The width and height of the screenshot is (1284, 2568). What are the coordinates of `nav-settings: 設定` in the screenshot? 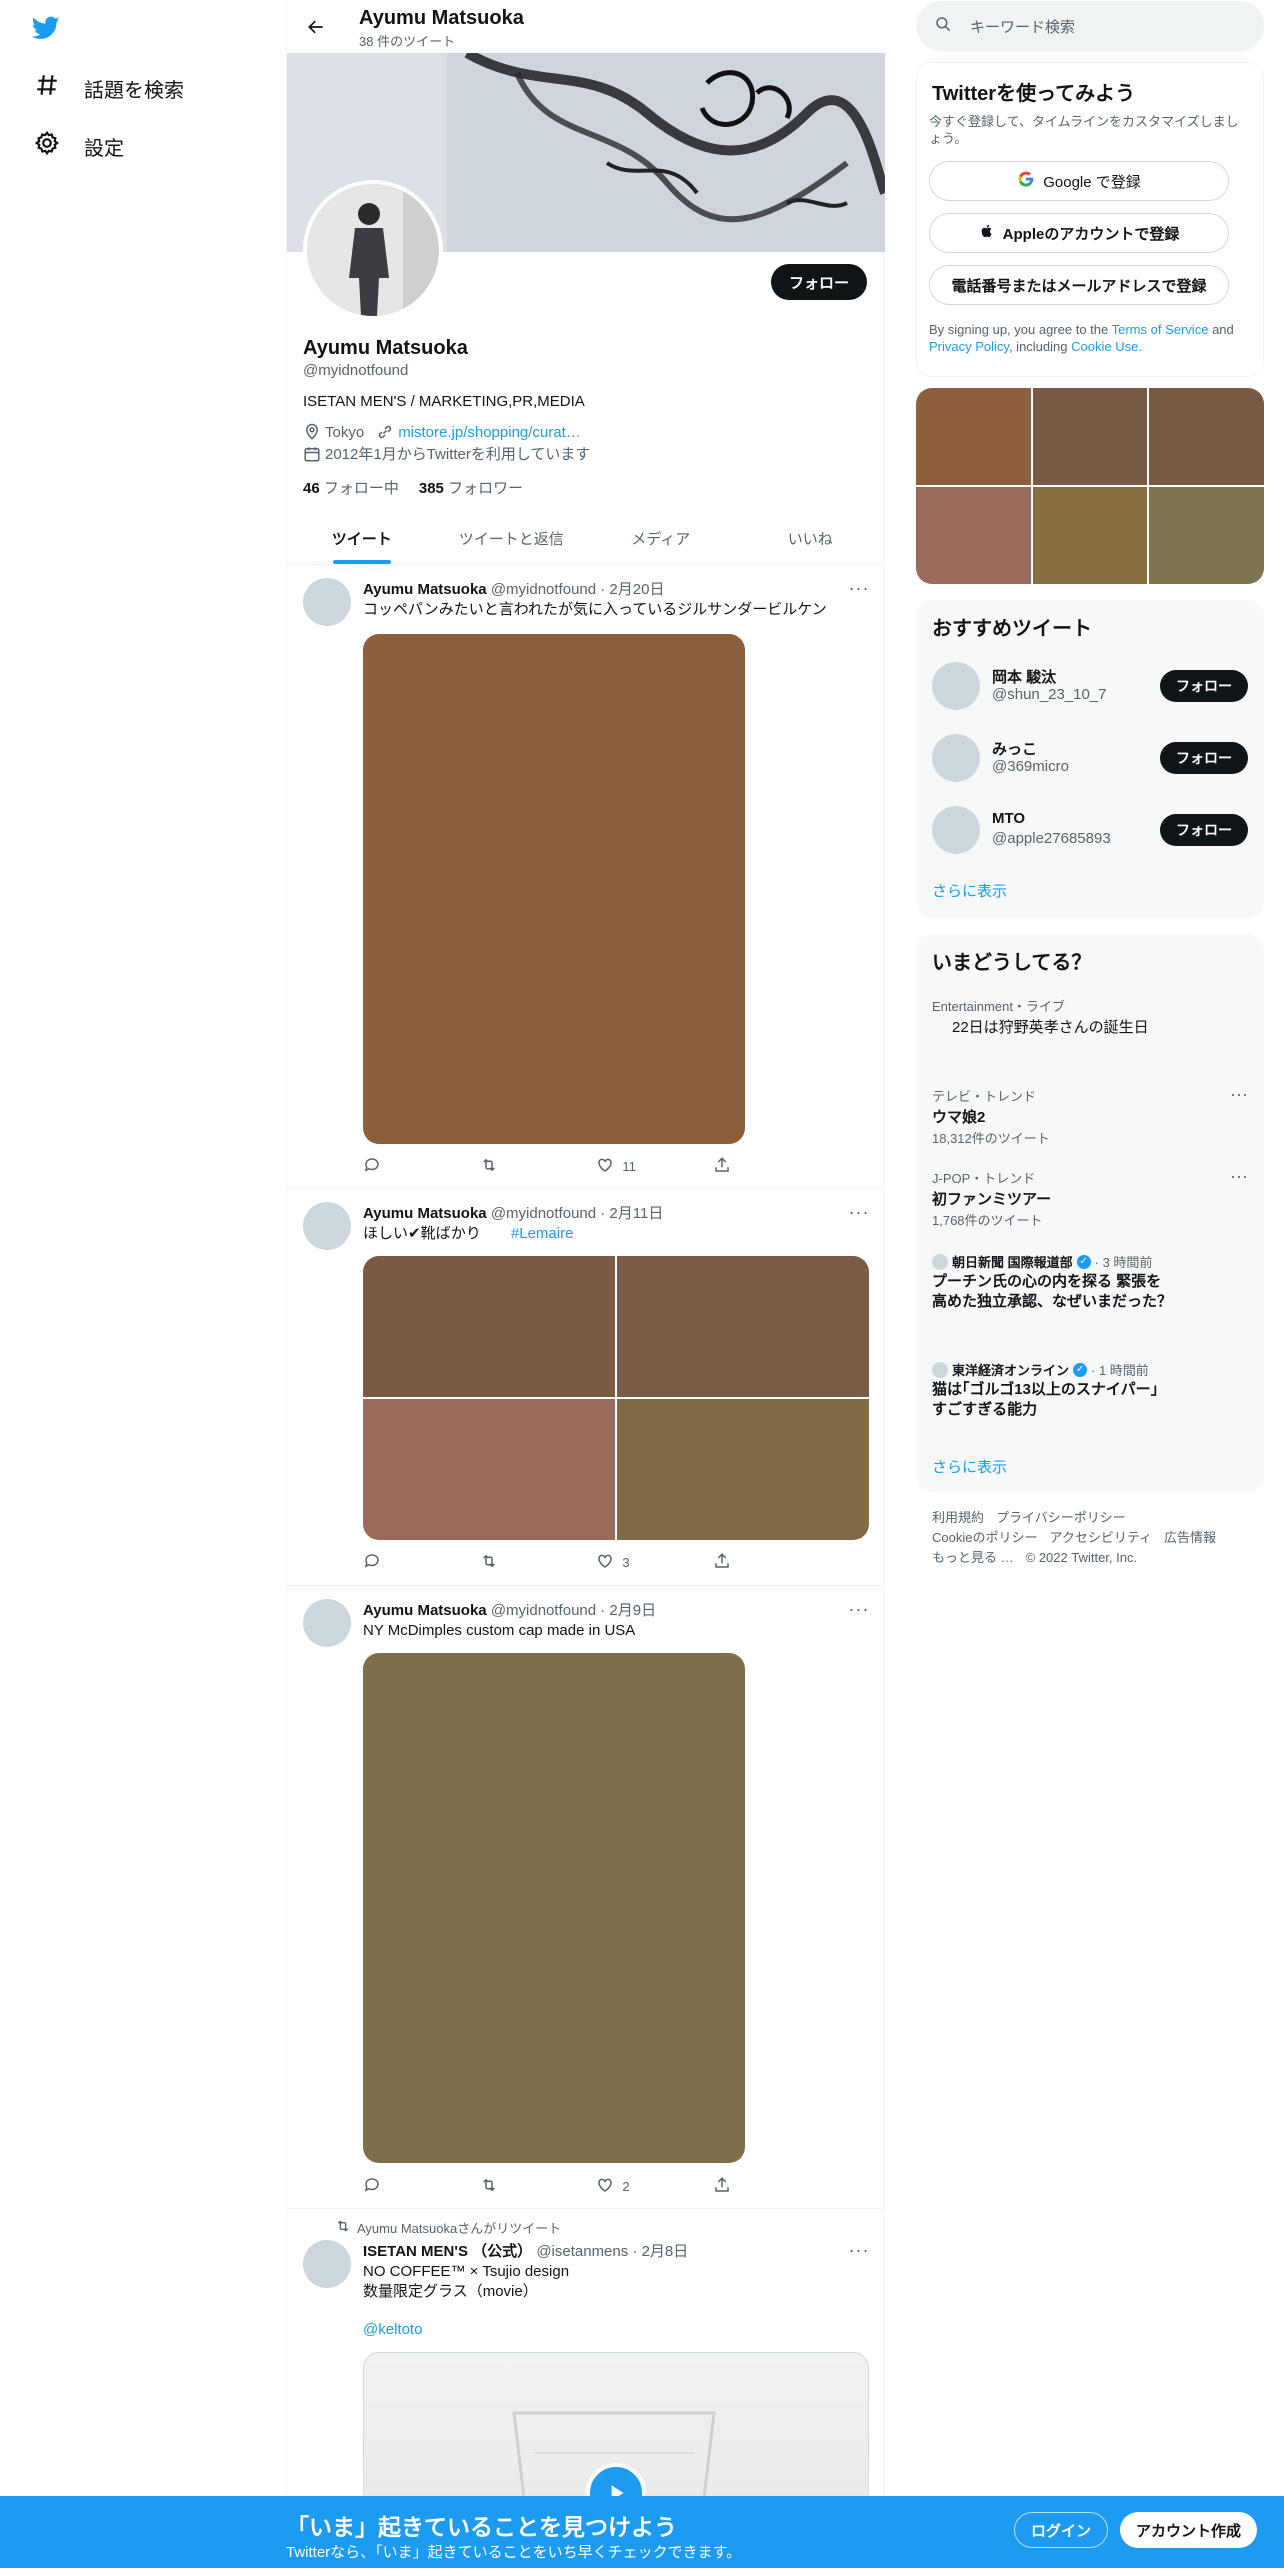 It's located at (79, 146).